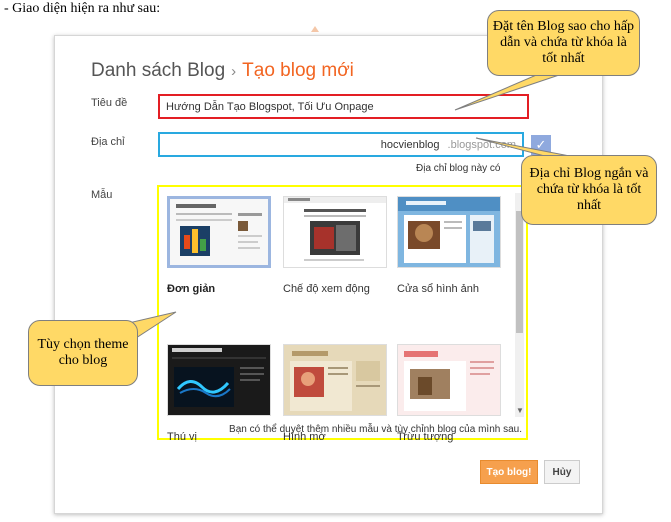 The height and width of the screenshot is (522, 671). I want to click on template-thumb-simple, so click(219, 232).